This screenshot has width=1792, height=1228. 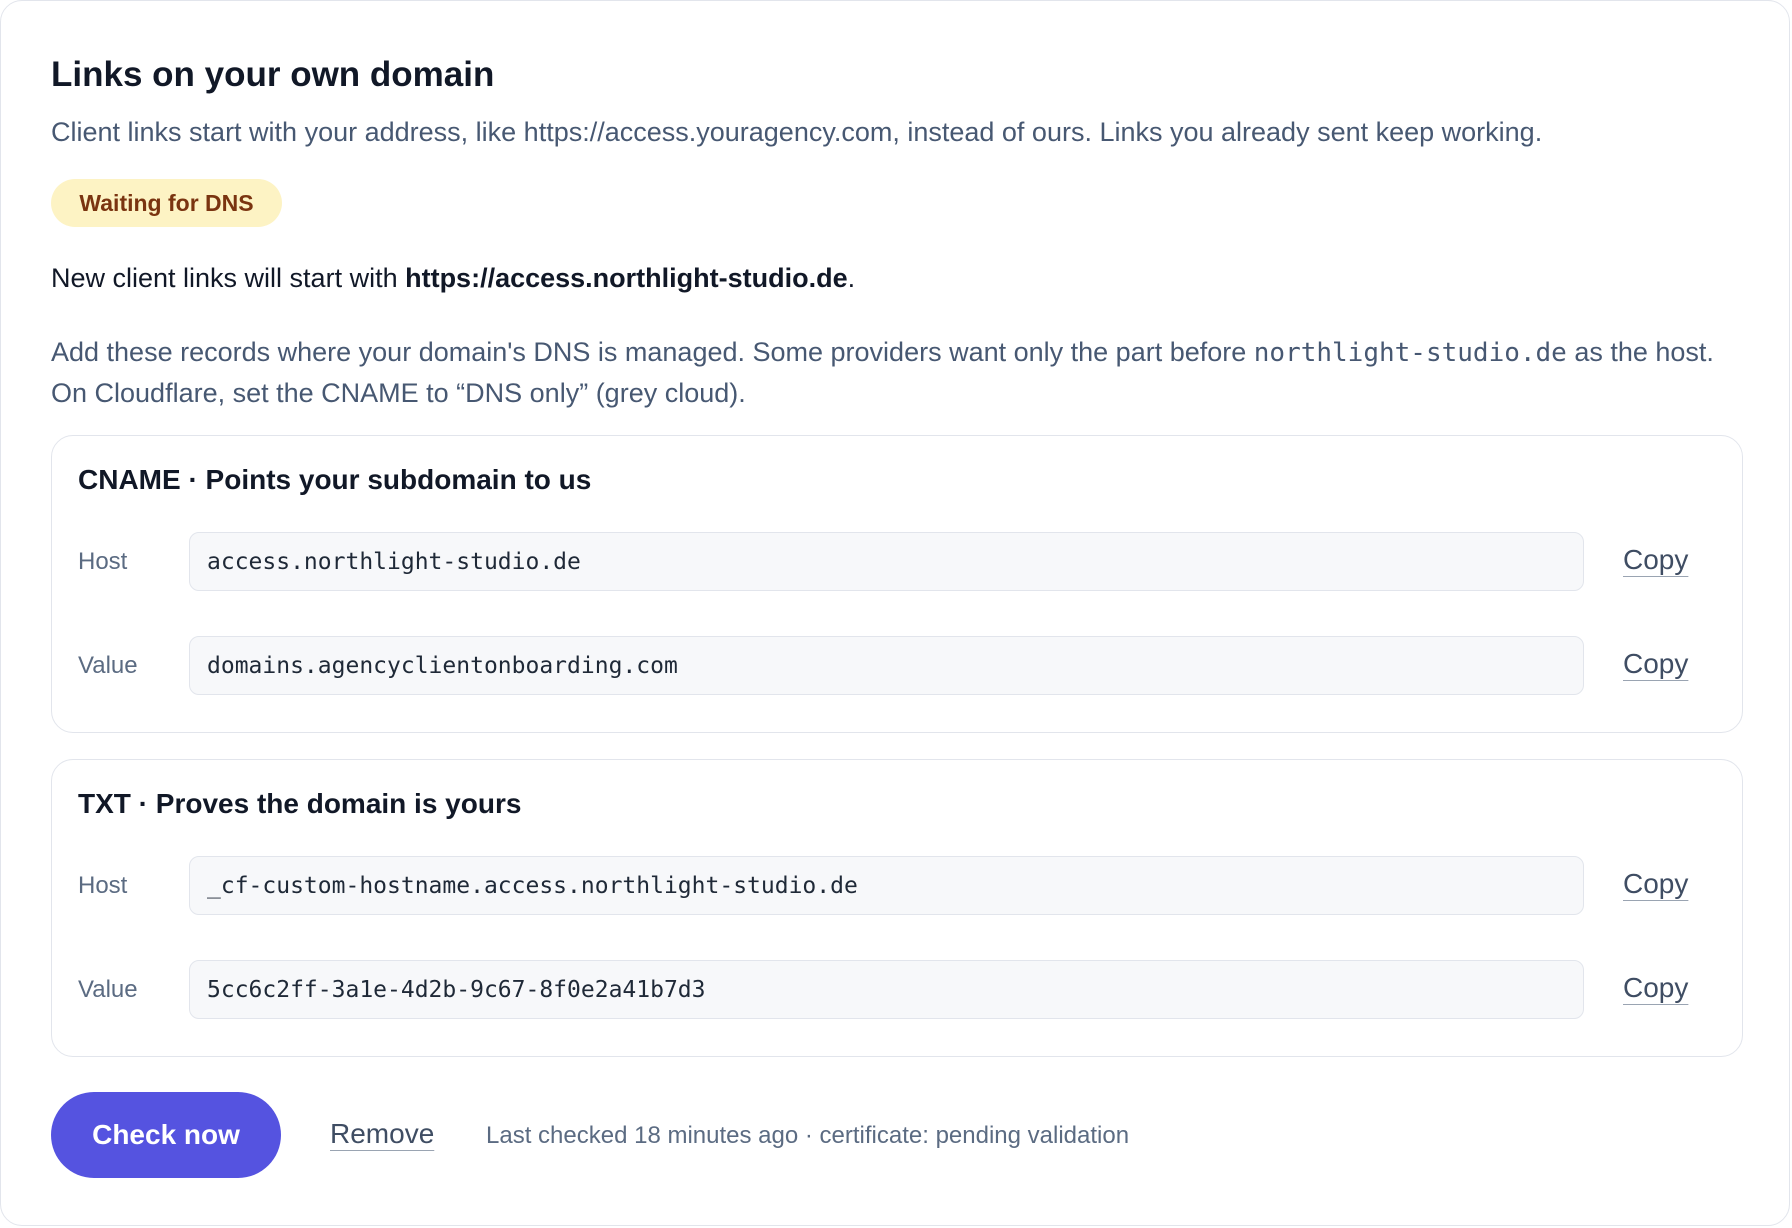 I want to click on status-badge: Waiting for DNS, so click(x=166, y=203).